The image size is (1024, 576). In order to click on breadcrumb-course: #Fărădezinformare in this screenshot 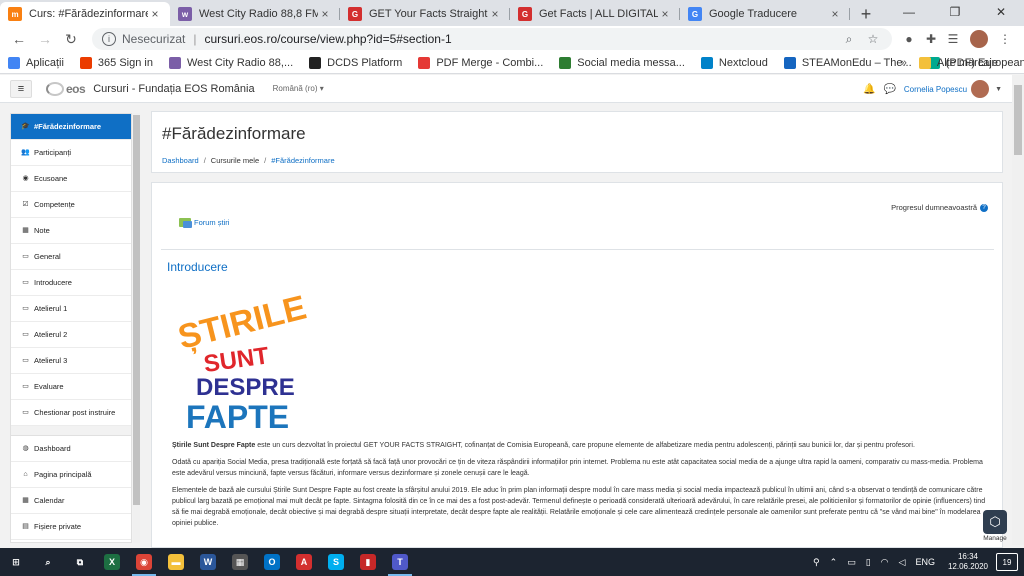, I will do `click(302, 160)`.